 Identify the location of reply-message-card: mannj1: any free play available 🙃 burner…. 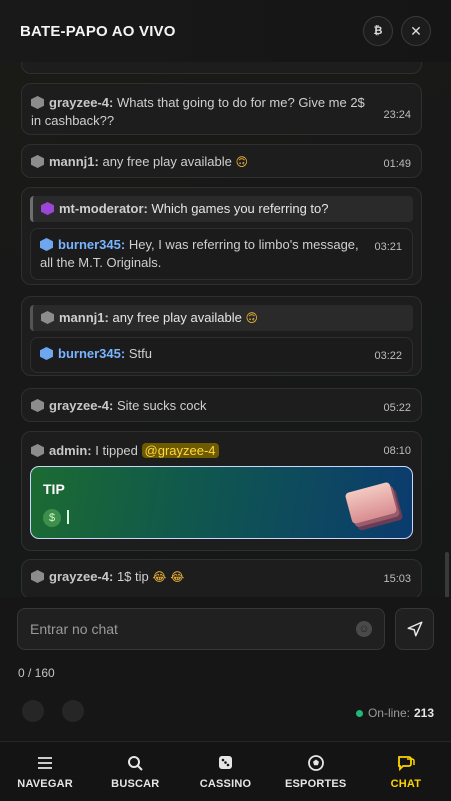
(221, 336).